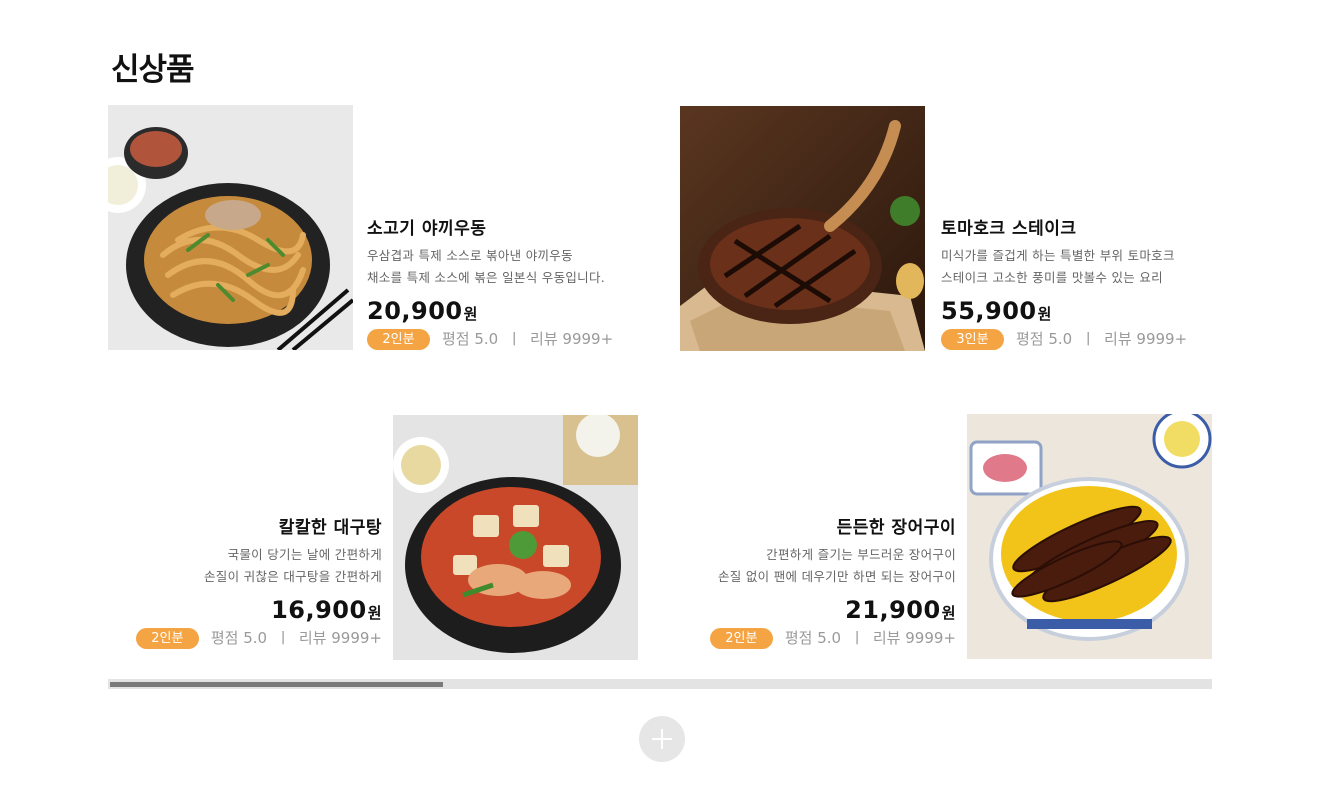 This screenshot has width=1320, height=799. I want to click on product-price: 16,900원, so click(232, 610).